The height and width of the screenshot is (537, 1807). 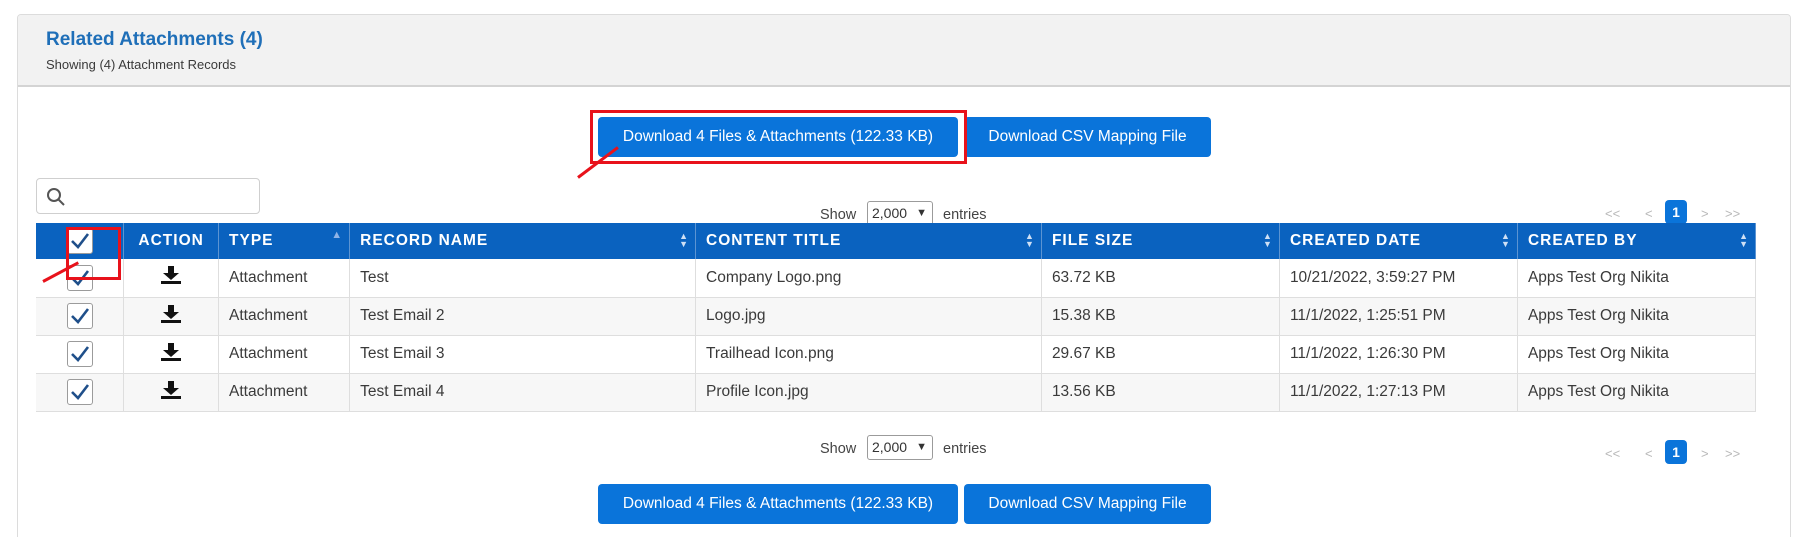 I want to click on entries-select: 2,000 ▼, so click(x=900, y=447).